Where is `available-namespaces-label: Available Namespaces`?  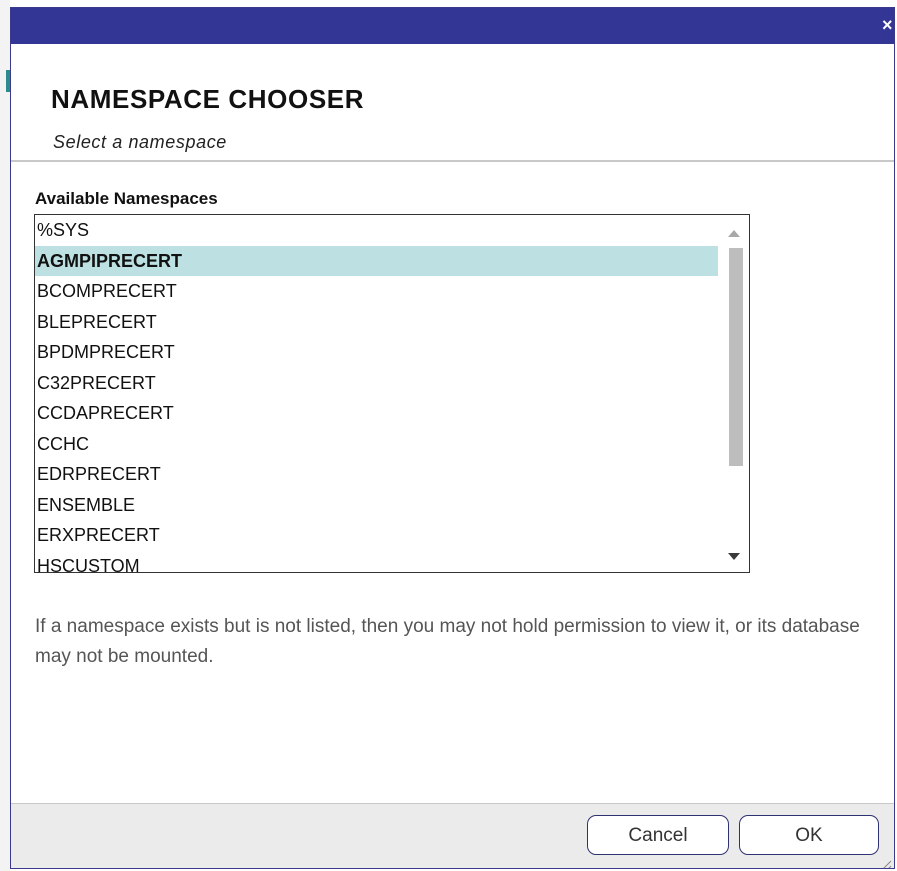
available-namespaces-label: Available Namespaces is located at coordinates (126, 198).